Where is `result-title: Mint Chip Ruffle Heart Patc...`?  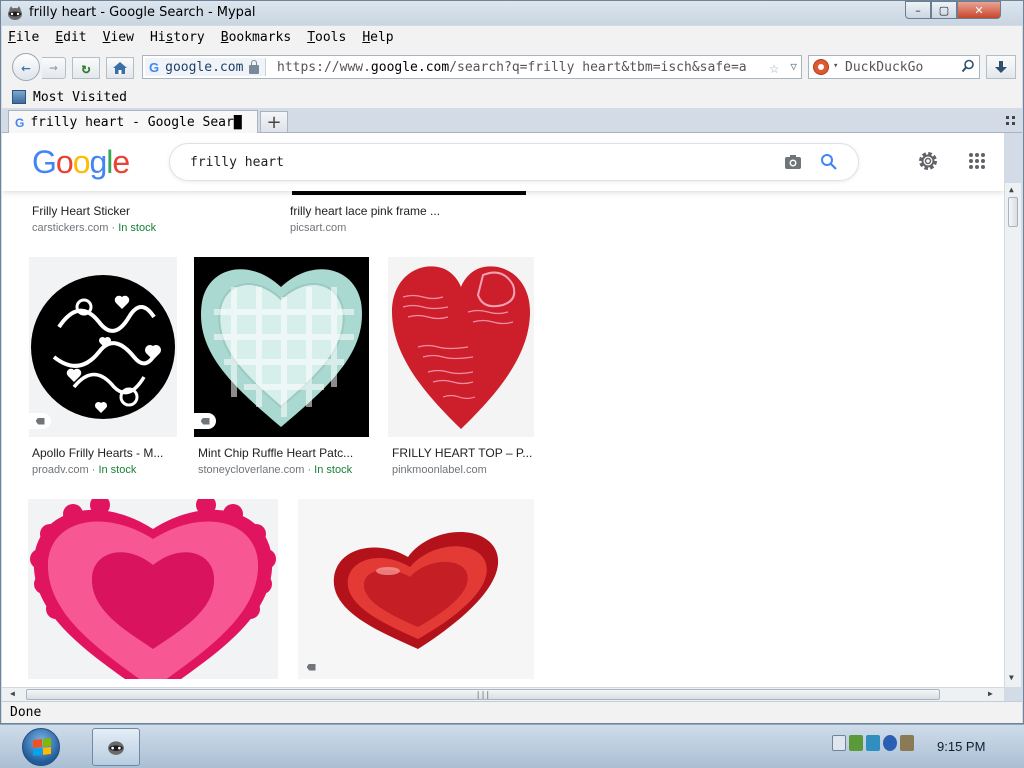 result-title: Mint Chip Ruffle Heart Patc... is located at coordinates (281, 453).